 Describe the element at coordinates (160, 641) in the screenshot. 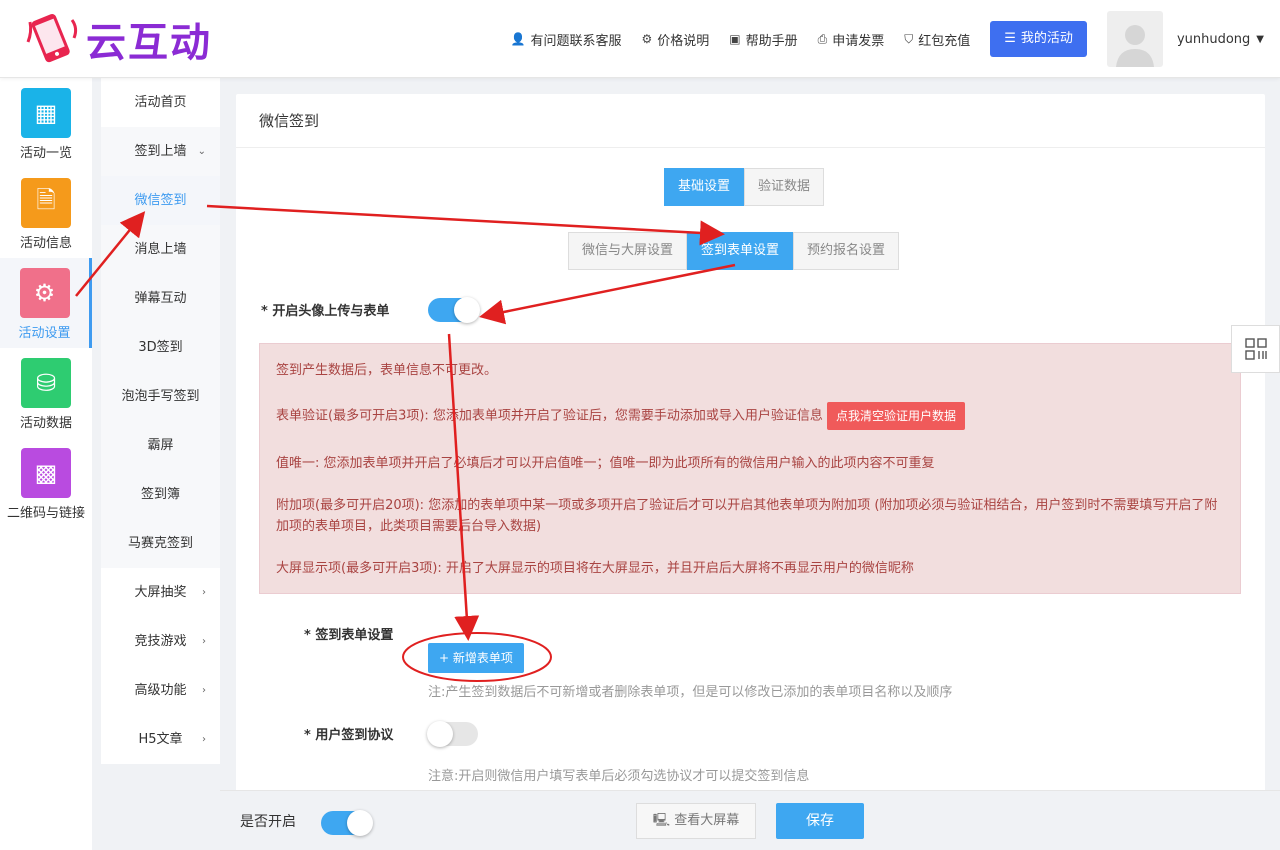

I see `submenu-item-games: 竞技游戏 ›` at that location.